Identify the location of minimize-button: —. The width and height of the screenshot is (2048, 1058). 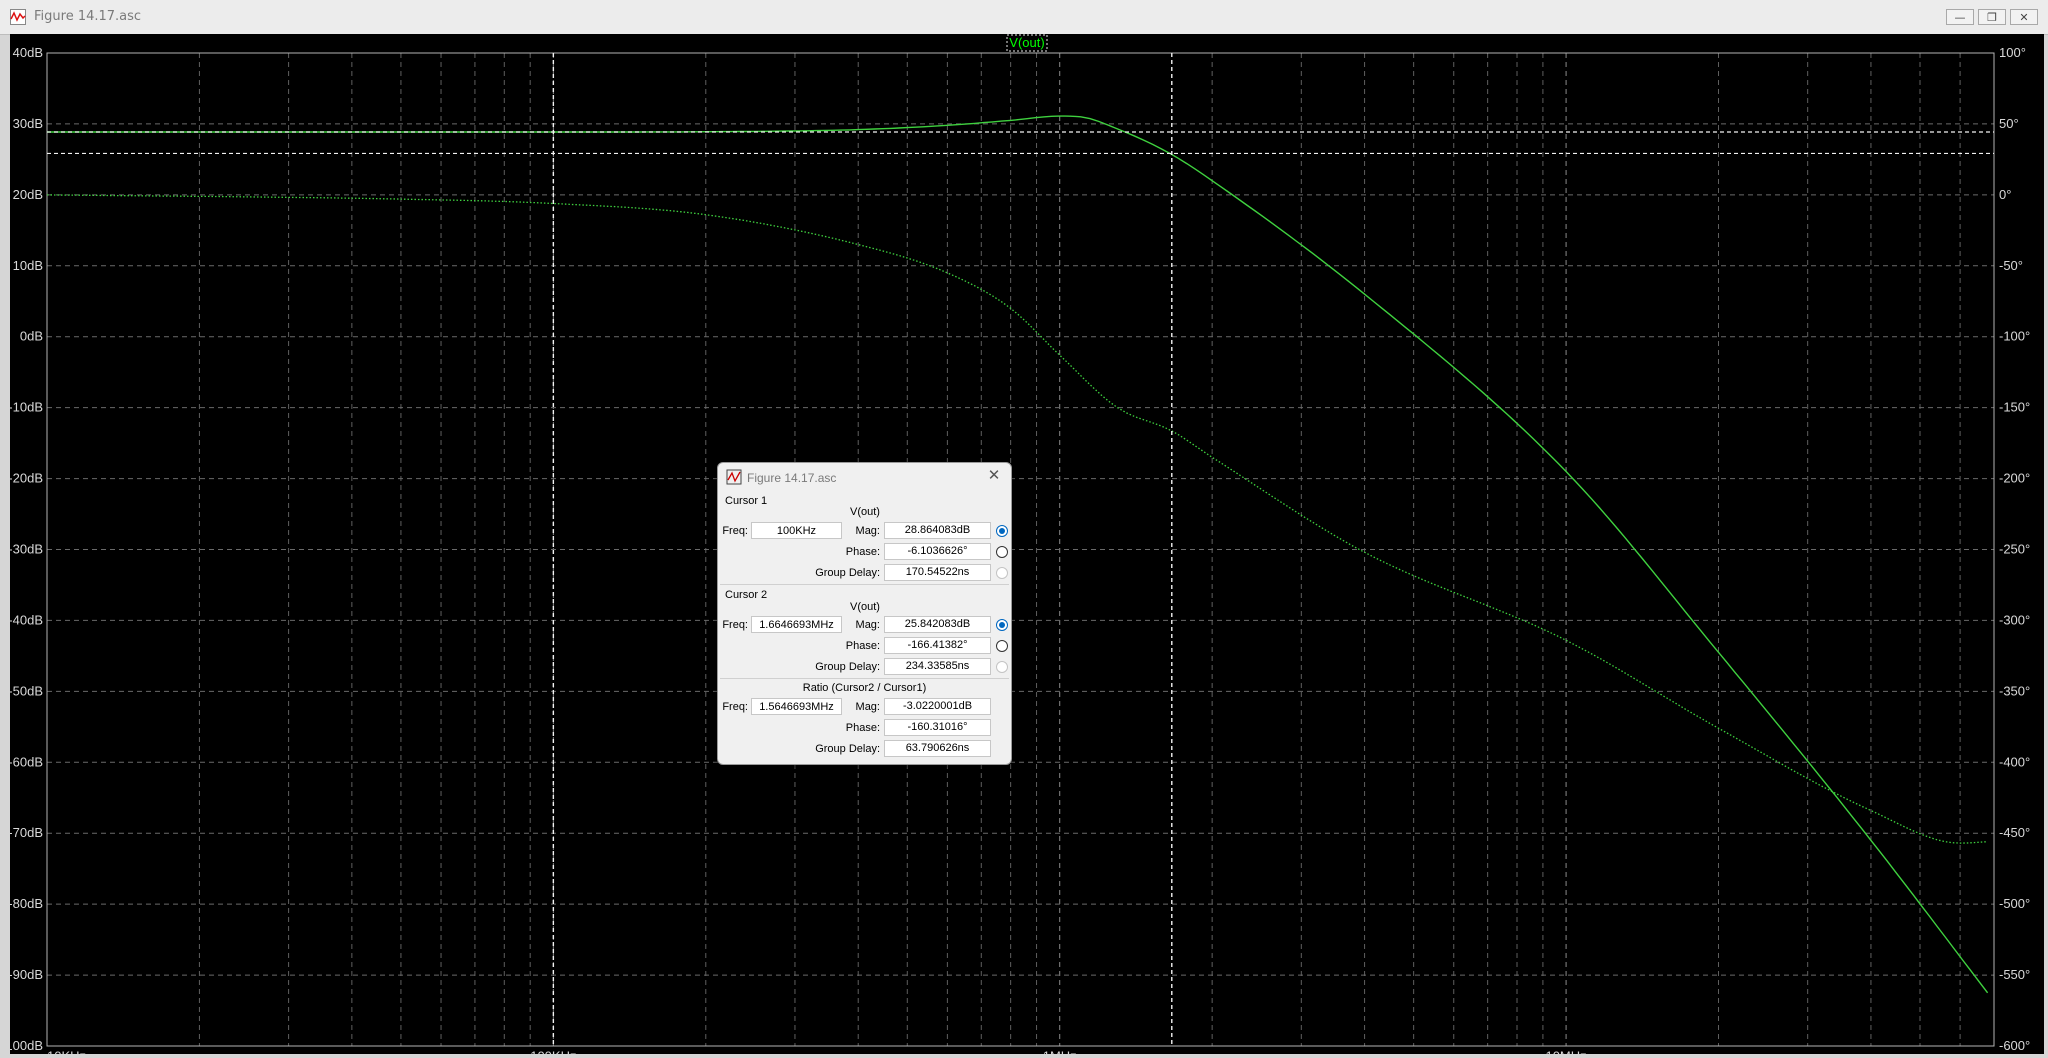
(1960, 17).